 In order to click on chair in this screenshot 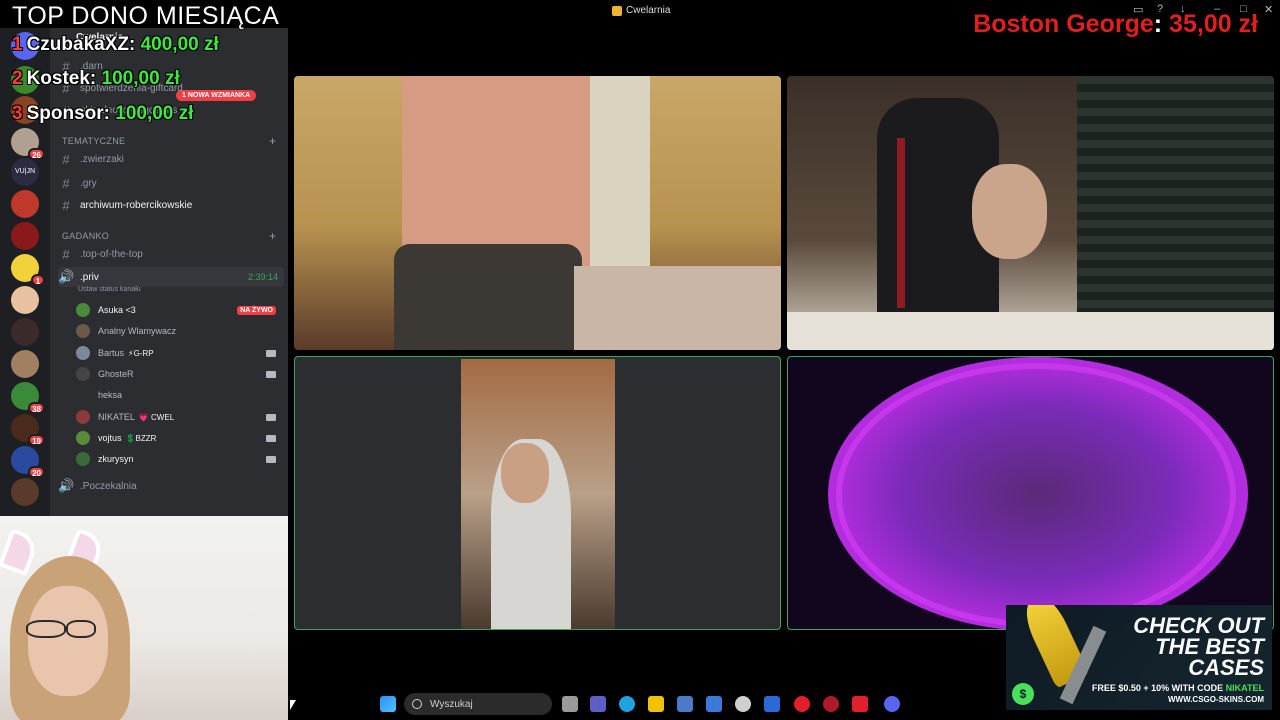, I will do `click(488, 297)`.